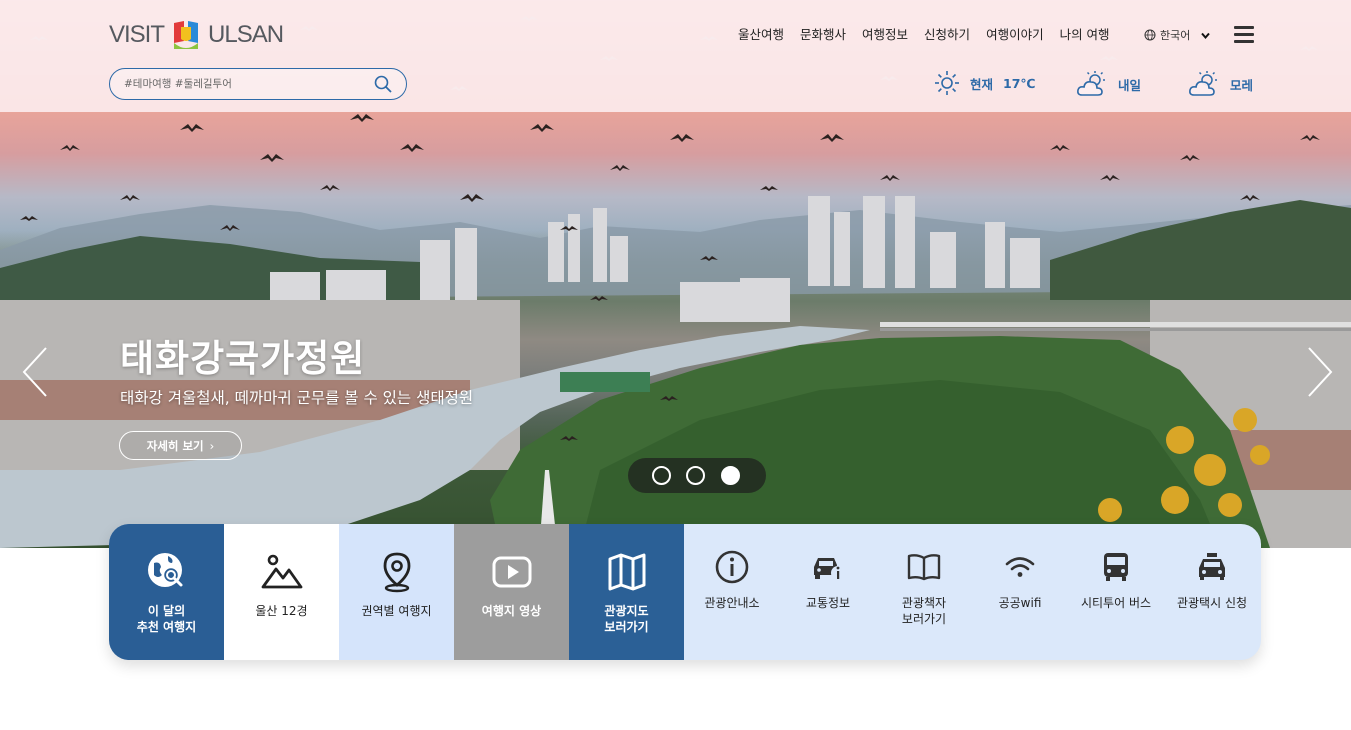  What do you see at coordinates (947, 35) in the screenshot?
I see `nav-item-apply: 신청하기` at bounding box center [947, 35].